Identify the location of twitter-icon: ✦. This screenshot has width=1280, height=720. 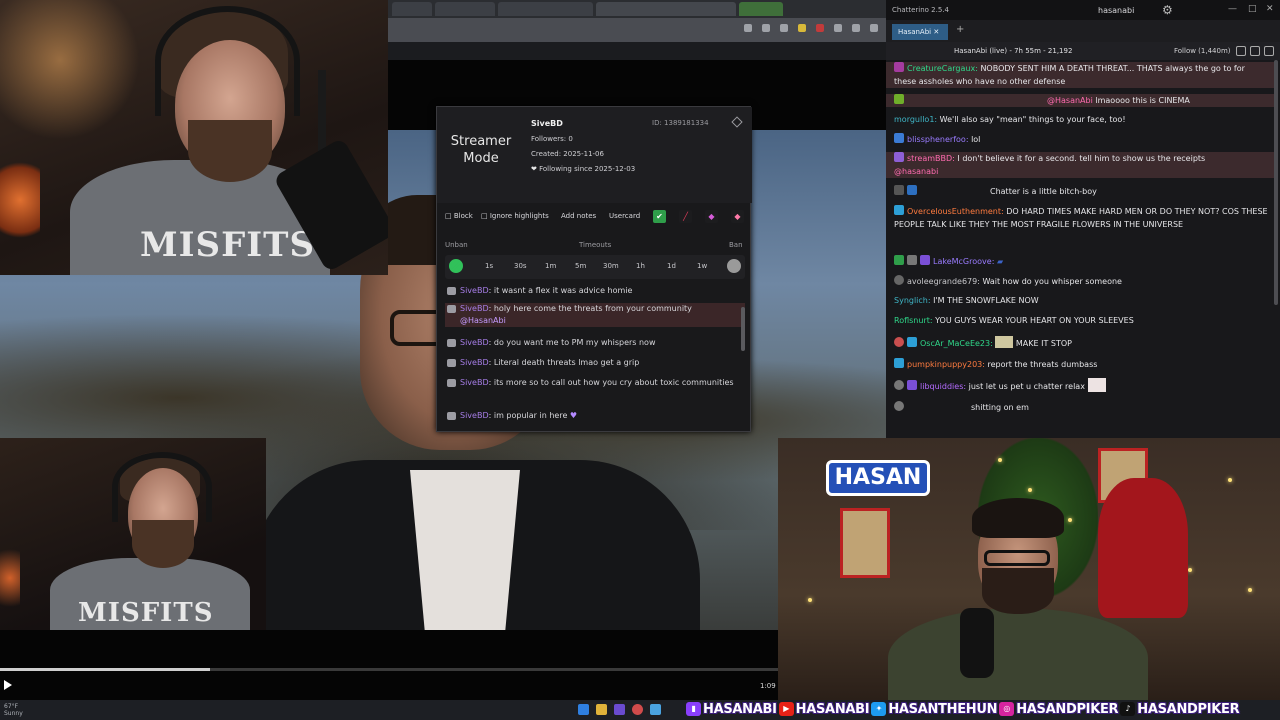
(879, 709).